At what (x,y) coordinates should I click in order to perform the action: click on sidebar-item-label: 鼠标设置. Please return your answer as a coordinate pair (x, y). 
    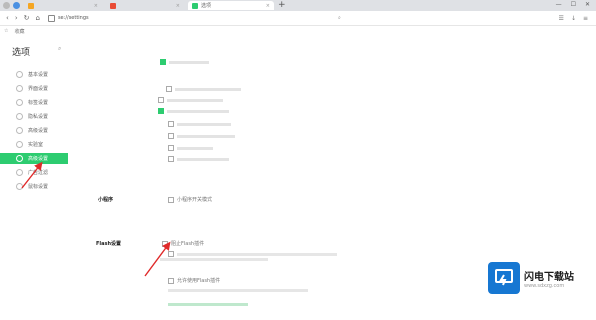
    Looking at the image, I should click on (38, 187).